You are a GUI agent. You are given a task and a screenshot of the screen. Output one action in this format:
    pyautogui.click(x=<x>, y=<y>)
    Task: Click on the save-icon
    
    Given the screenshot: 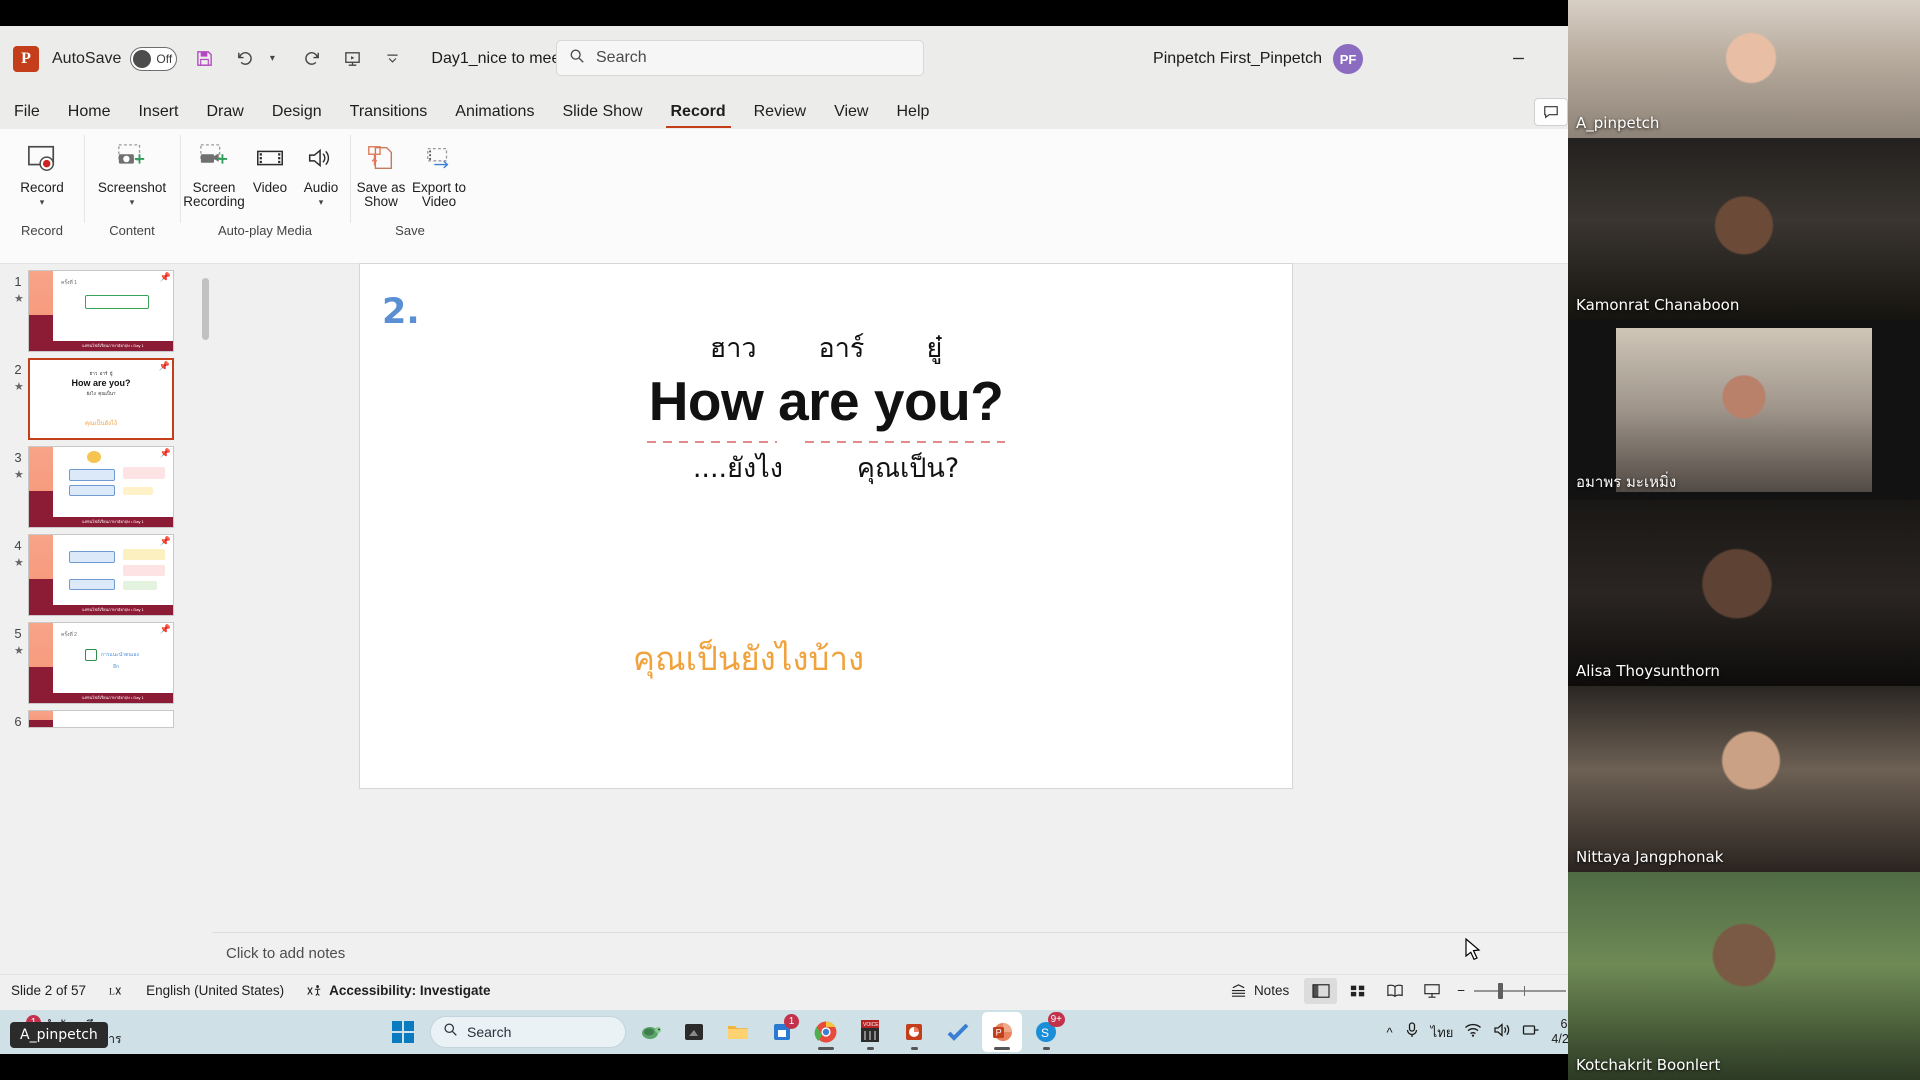 What is the action you would take?
    pyautogui.click(x=204, y=59)
    